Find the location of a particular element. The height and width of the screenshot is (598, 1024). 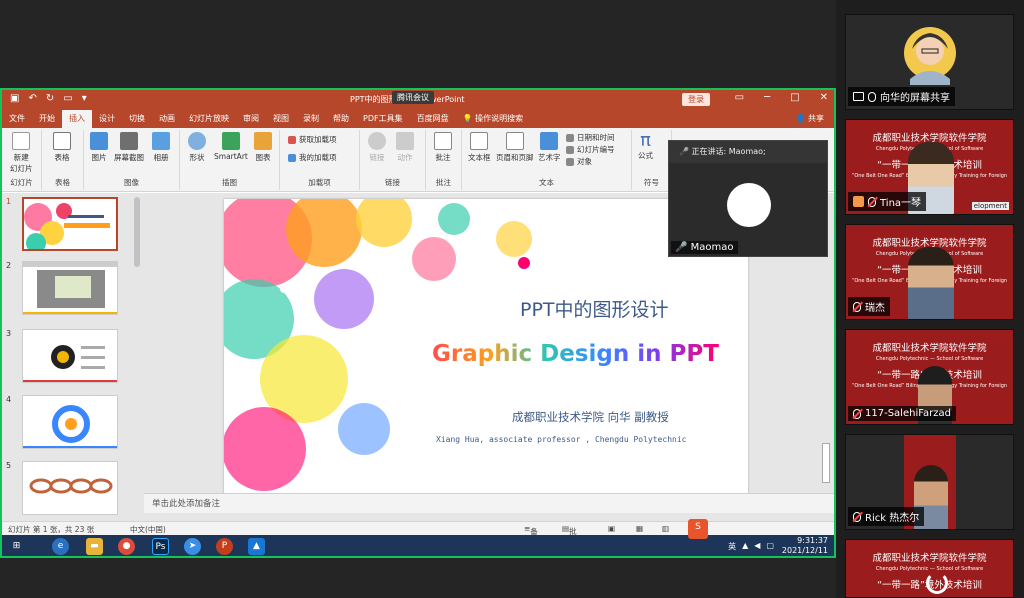

date-time-button: 日期和时间 is located at coordinates (590, 137).